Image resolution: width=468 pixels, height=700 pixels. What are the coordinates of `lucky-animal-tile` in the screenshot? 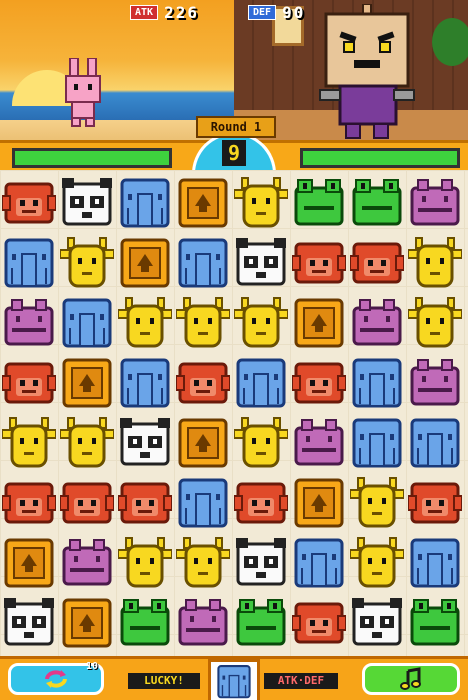 It's located at (234, 679).